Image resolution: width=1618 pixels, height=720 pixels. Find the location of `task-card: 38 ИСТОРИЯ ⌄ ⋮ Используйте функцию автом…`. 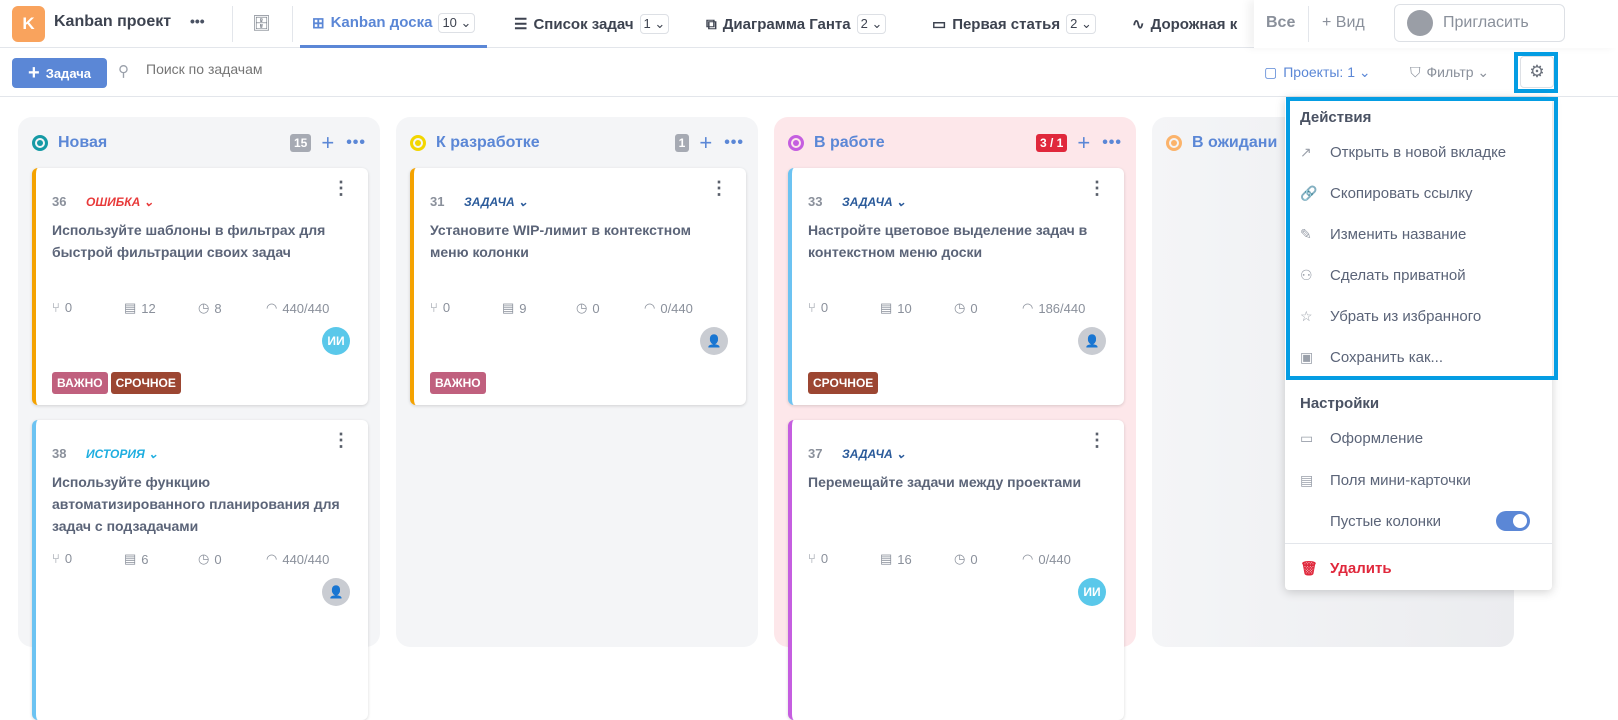

task-card: 38 ИСТОРИЯ ⌄ ⋮ Используйте функцию автом… is located at coordinates (200, 570).